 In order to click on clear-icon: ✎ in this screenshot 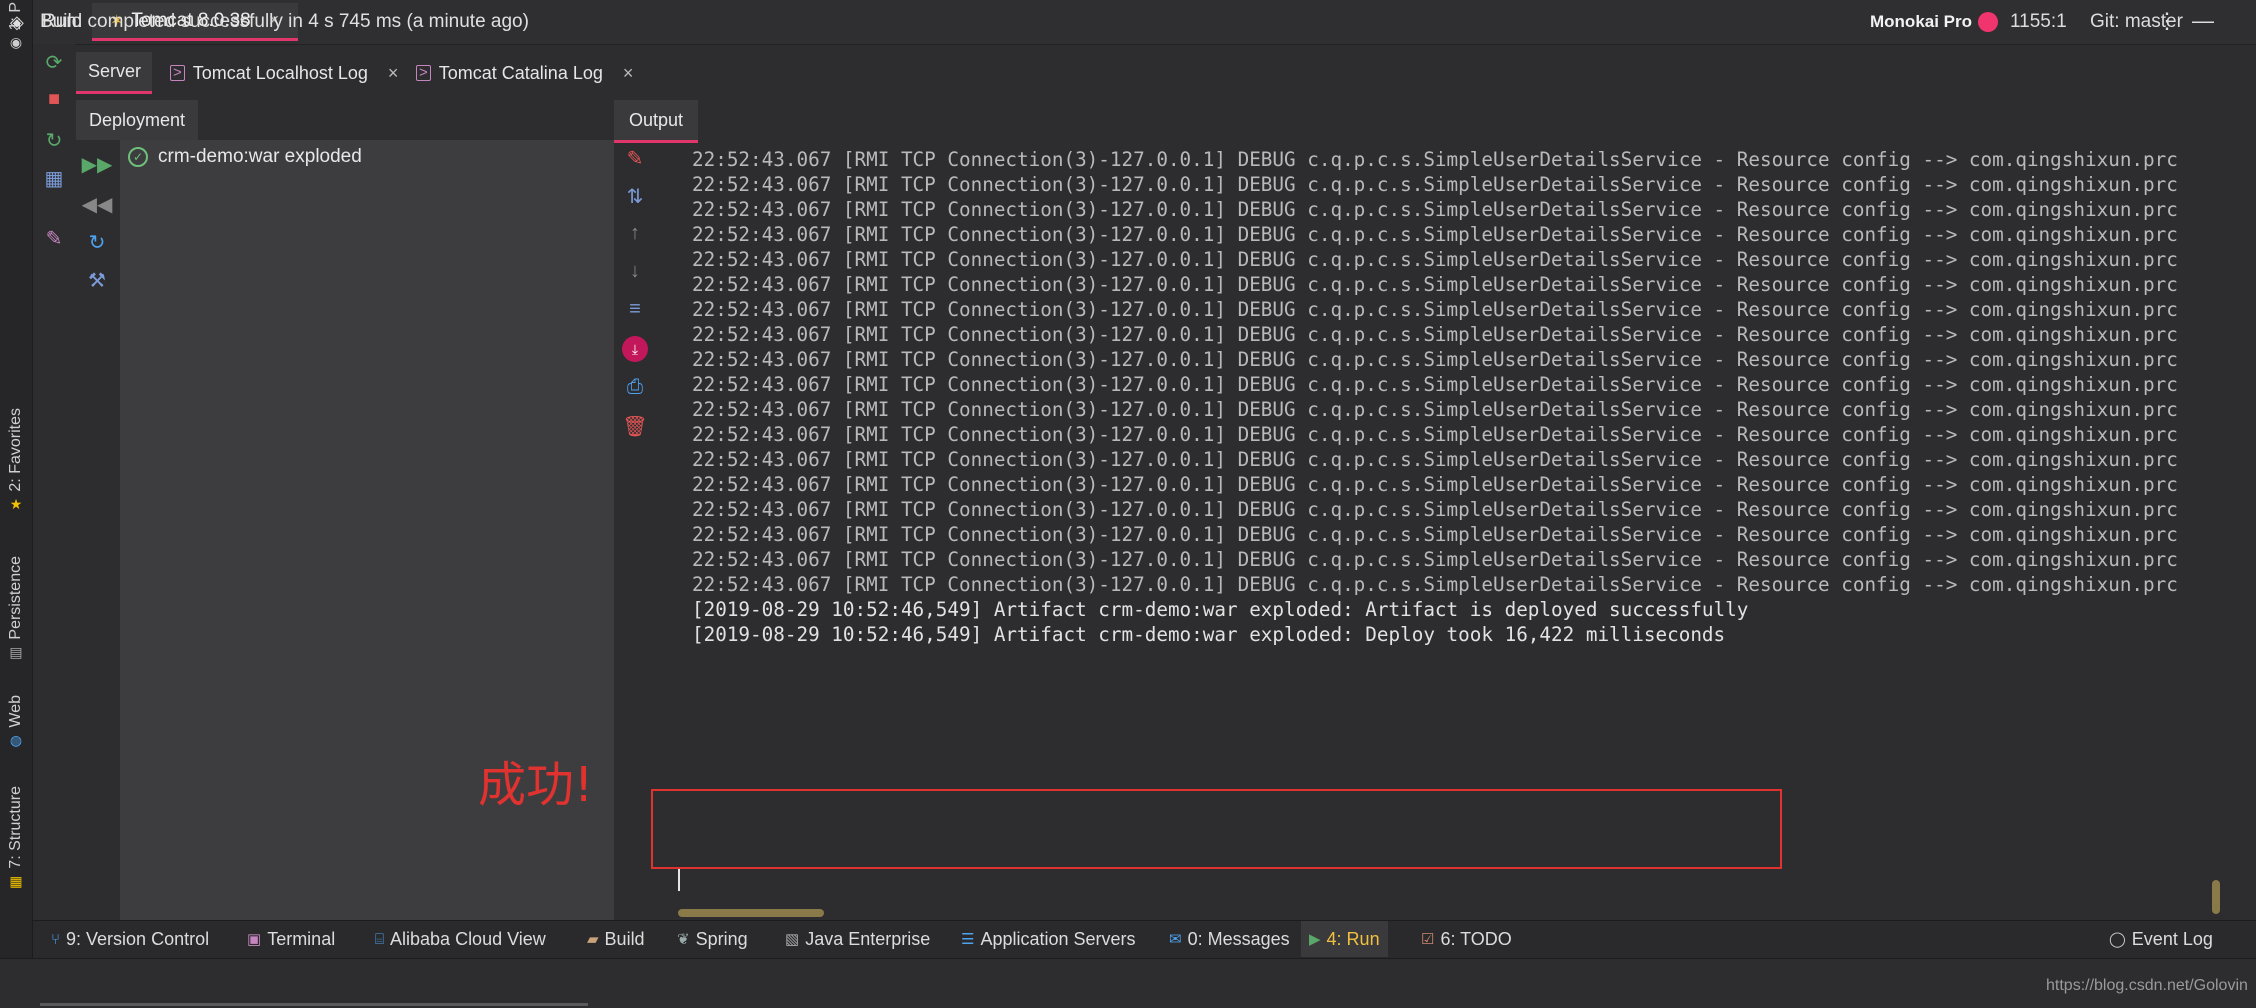, I will do `click(635, 158)`.